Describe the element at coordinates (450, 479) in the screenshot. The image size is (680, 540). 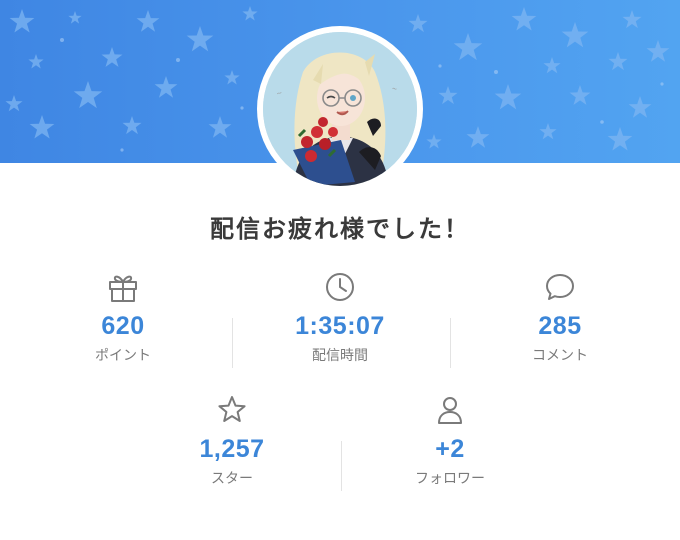
I see `followers-label: フォロワー` at that location.